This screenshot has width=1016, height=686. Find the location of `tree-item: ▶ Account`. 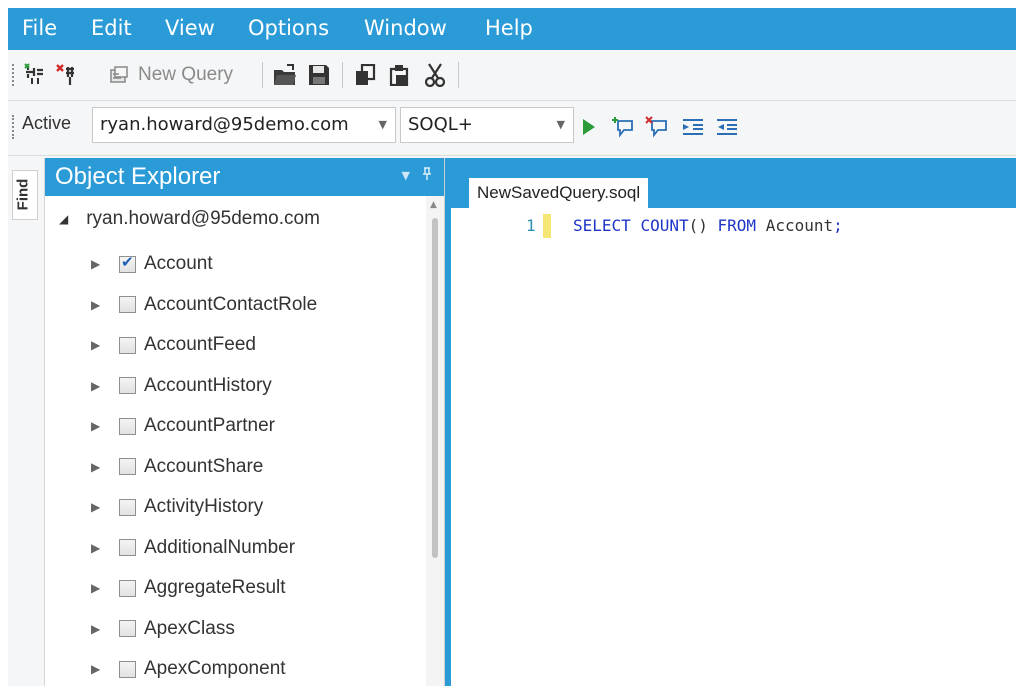

tree-item: ▶ Account is located at coordinates (152, 264).